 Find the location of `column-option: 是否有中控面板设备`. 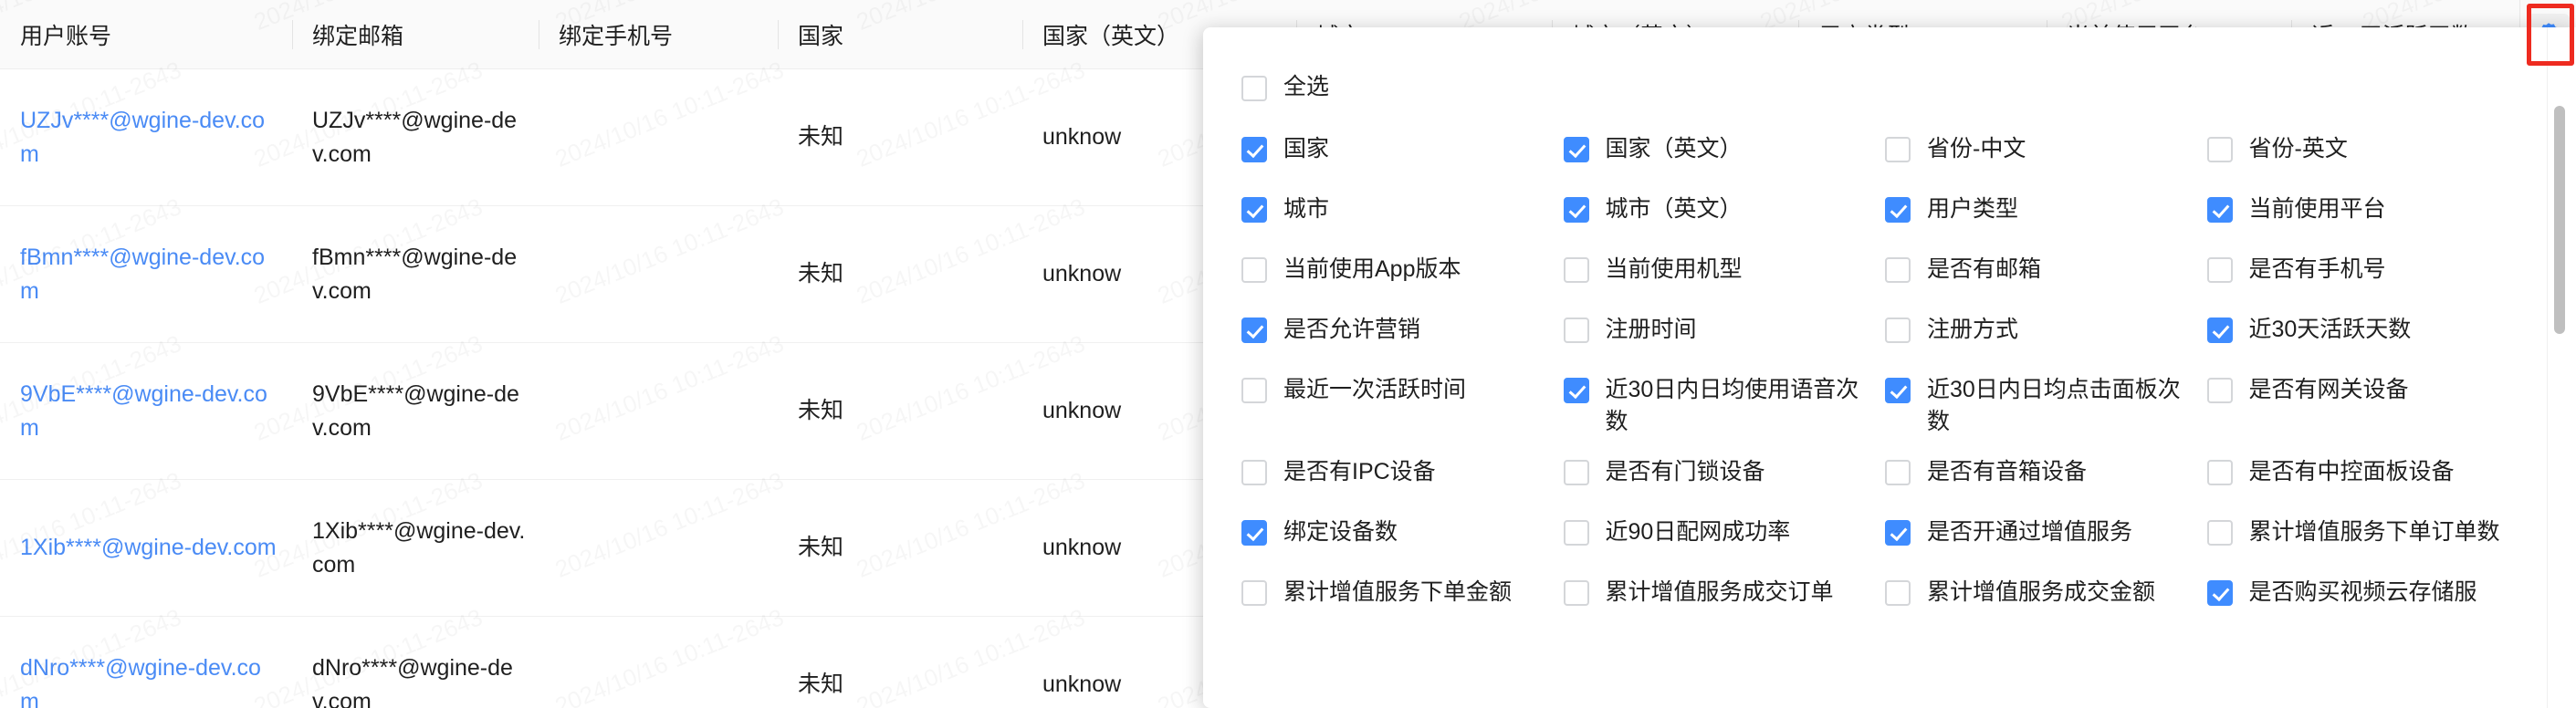

column-option: 是否有中控面板设备 is located at coordinates (2357, 477).